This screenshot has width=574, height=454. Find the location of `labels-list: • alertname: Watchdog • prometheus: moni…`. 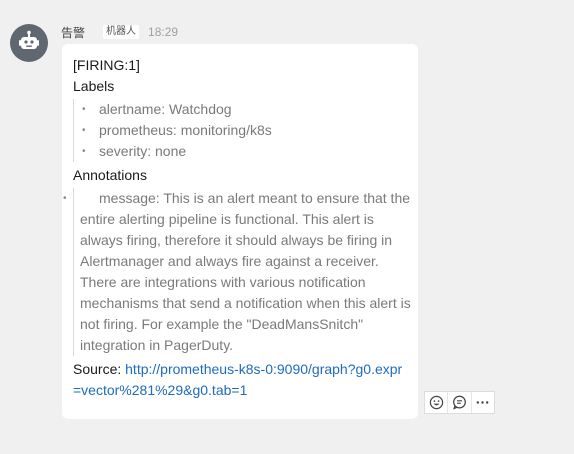

labels-list: • alertname: Watchdog • prometheus: moni… is located at coordinates (240, 130).